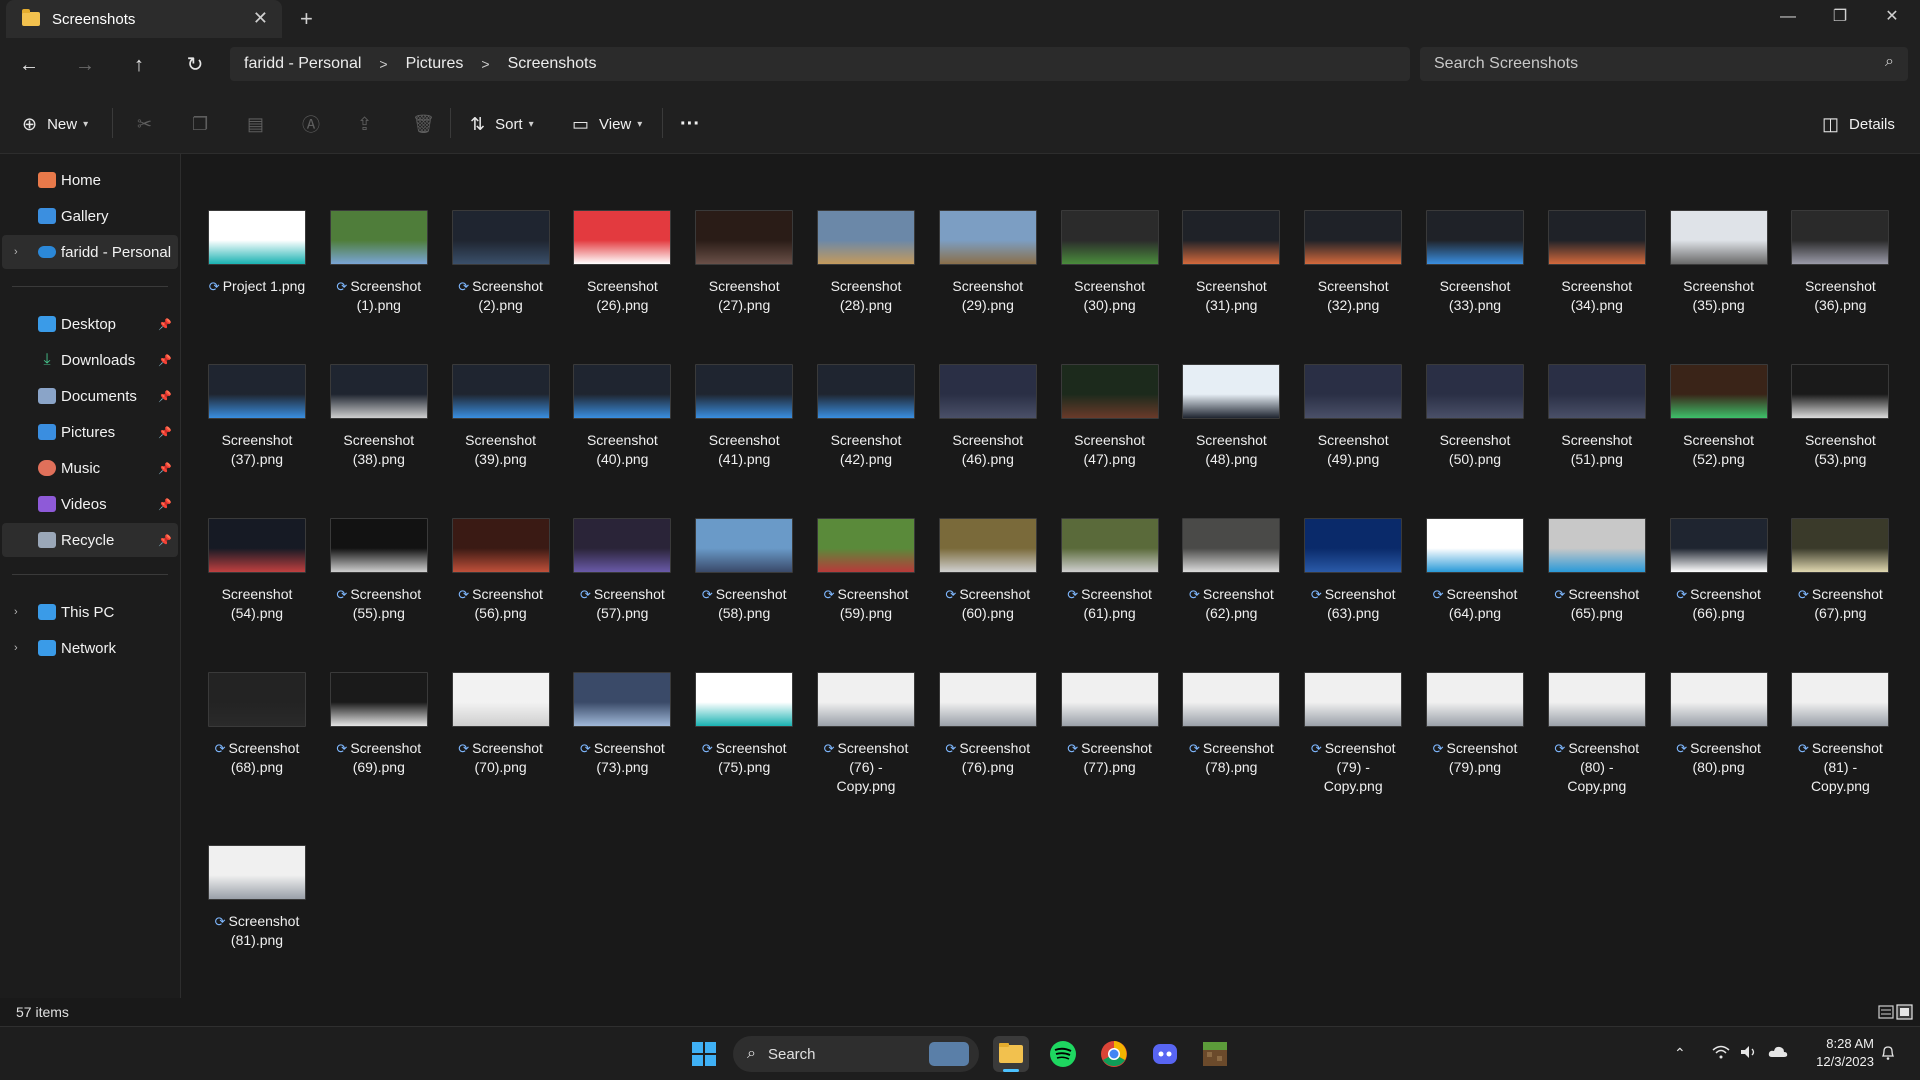 The width and height of the screenshot is (1920, 1080). Describe the element at coordinates (257, 416) in the screenshot. I see `file-tile: Screenshot (37).png` at that location.